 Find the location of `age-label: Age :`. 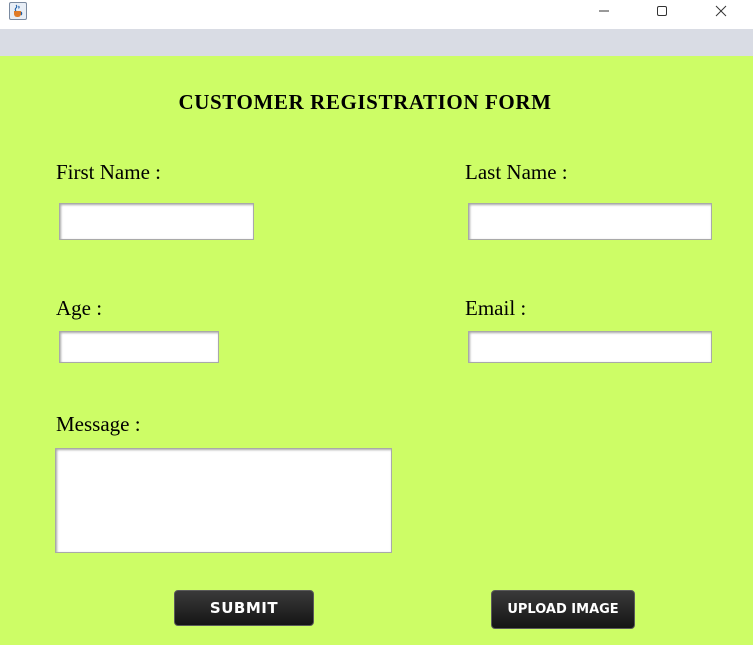

age-label: Age : is located at coordinates (79, 308).